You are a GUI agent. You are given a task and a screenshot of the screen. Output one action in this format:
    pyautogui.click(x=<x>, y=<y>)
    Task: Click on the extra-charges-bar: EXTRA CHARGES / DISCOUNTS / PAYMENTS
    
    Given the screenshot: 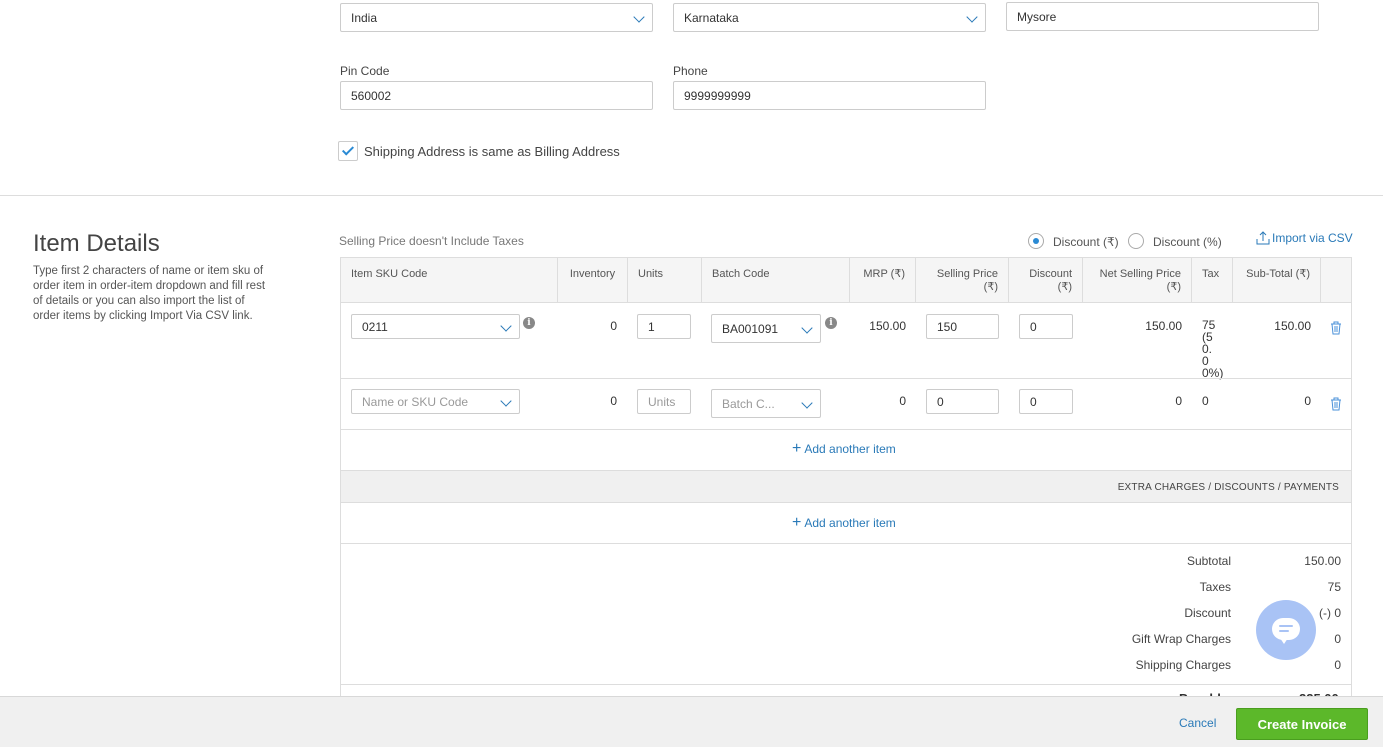 What is the action you would take?
    pyautogui.click(x=846, y=486)
    